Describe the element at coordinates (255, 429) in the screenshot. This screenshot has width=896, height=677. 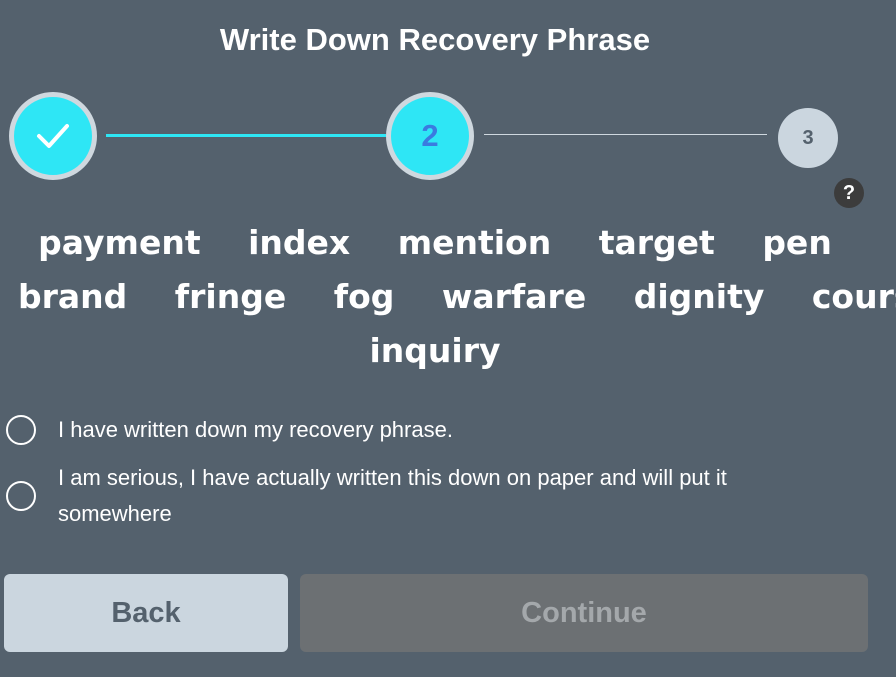
I see `confirm-written-label: I have written down my recovery phrase.` at that location.